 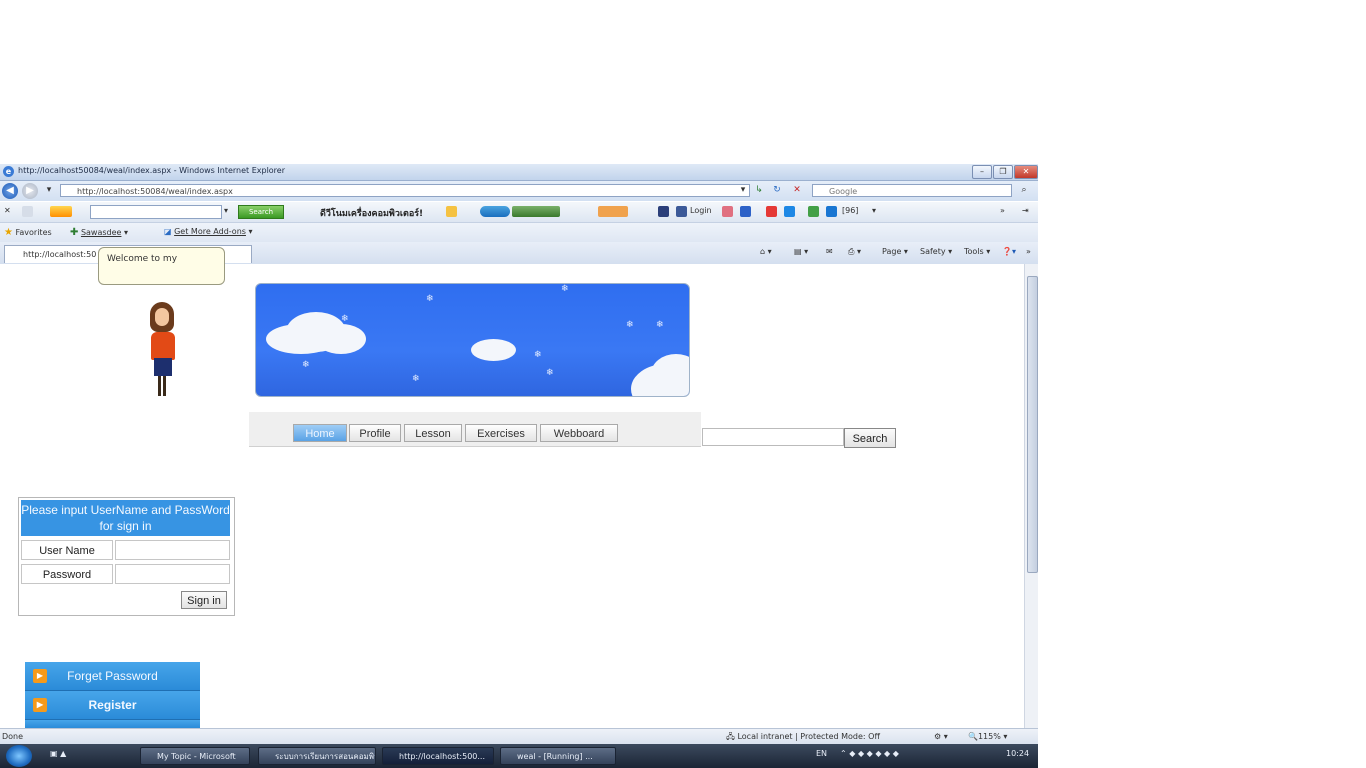 What do you see at coordinates (204, 600) in the screenshot?
I see `signin-button: Sign in` at bounding box center [204, 600].